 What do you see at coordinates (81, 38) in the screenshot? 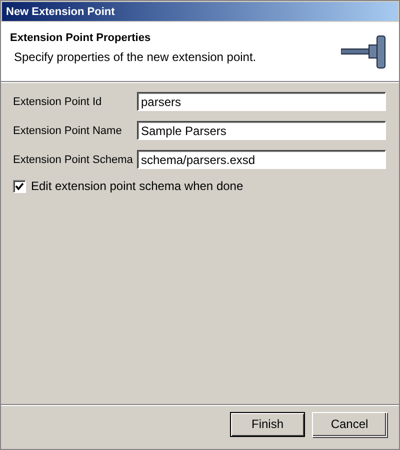
I see `header-title: Extension Point Properties` at bounding box center [81, 38].